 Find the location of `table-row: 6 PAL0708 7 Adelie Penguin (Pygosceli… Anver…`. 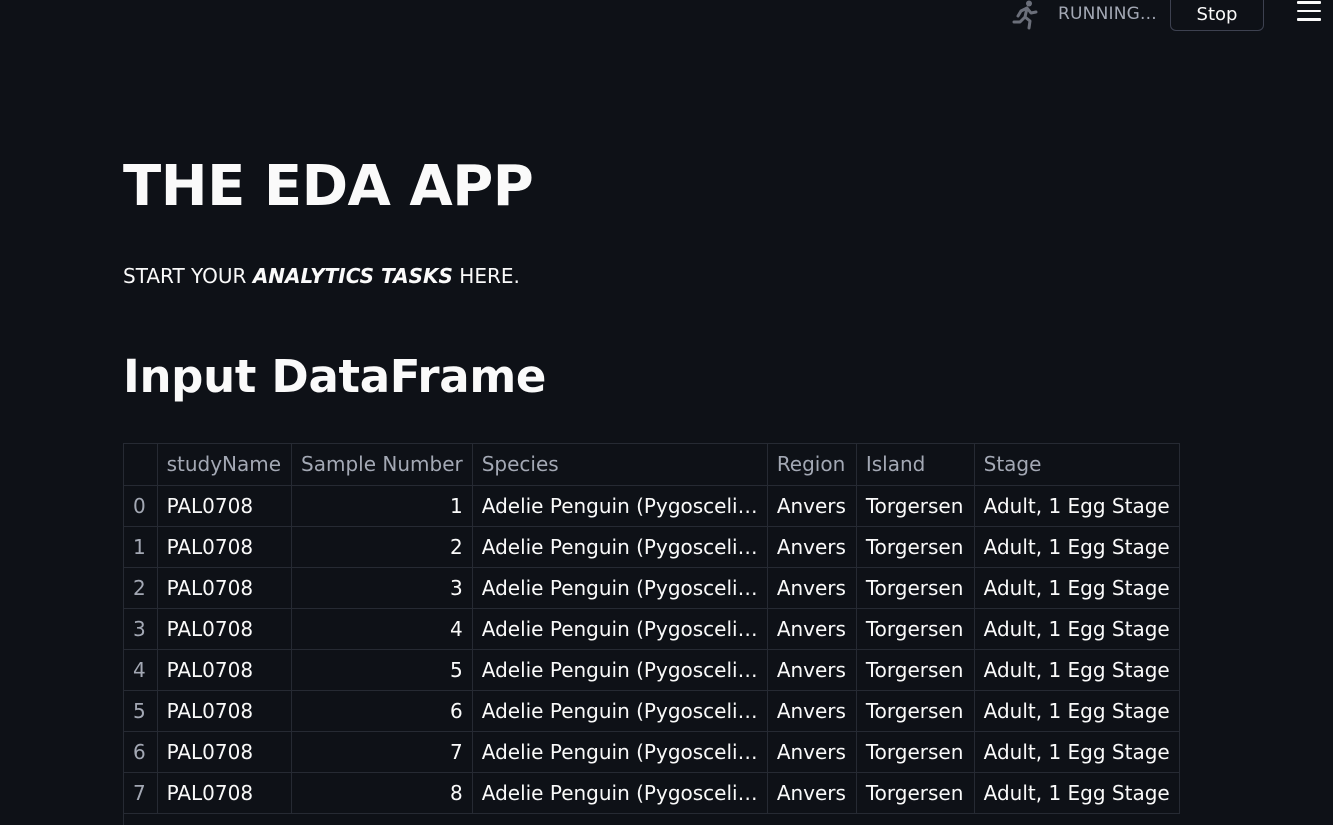

table-row: 6 PAL0708 7 Adelie Penguin (Pygosceli… Anver… is located at coordinates (652, 752).